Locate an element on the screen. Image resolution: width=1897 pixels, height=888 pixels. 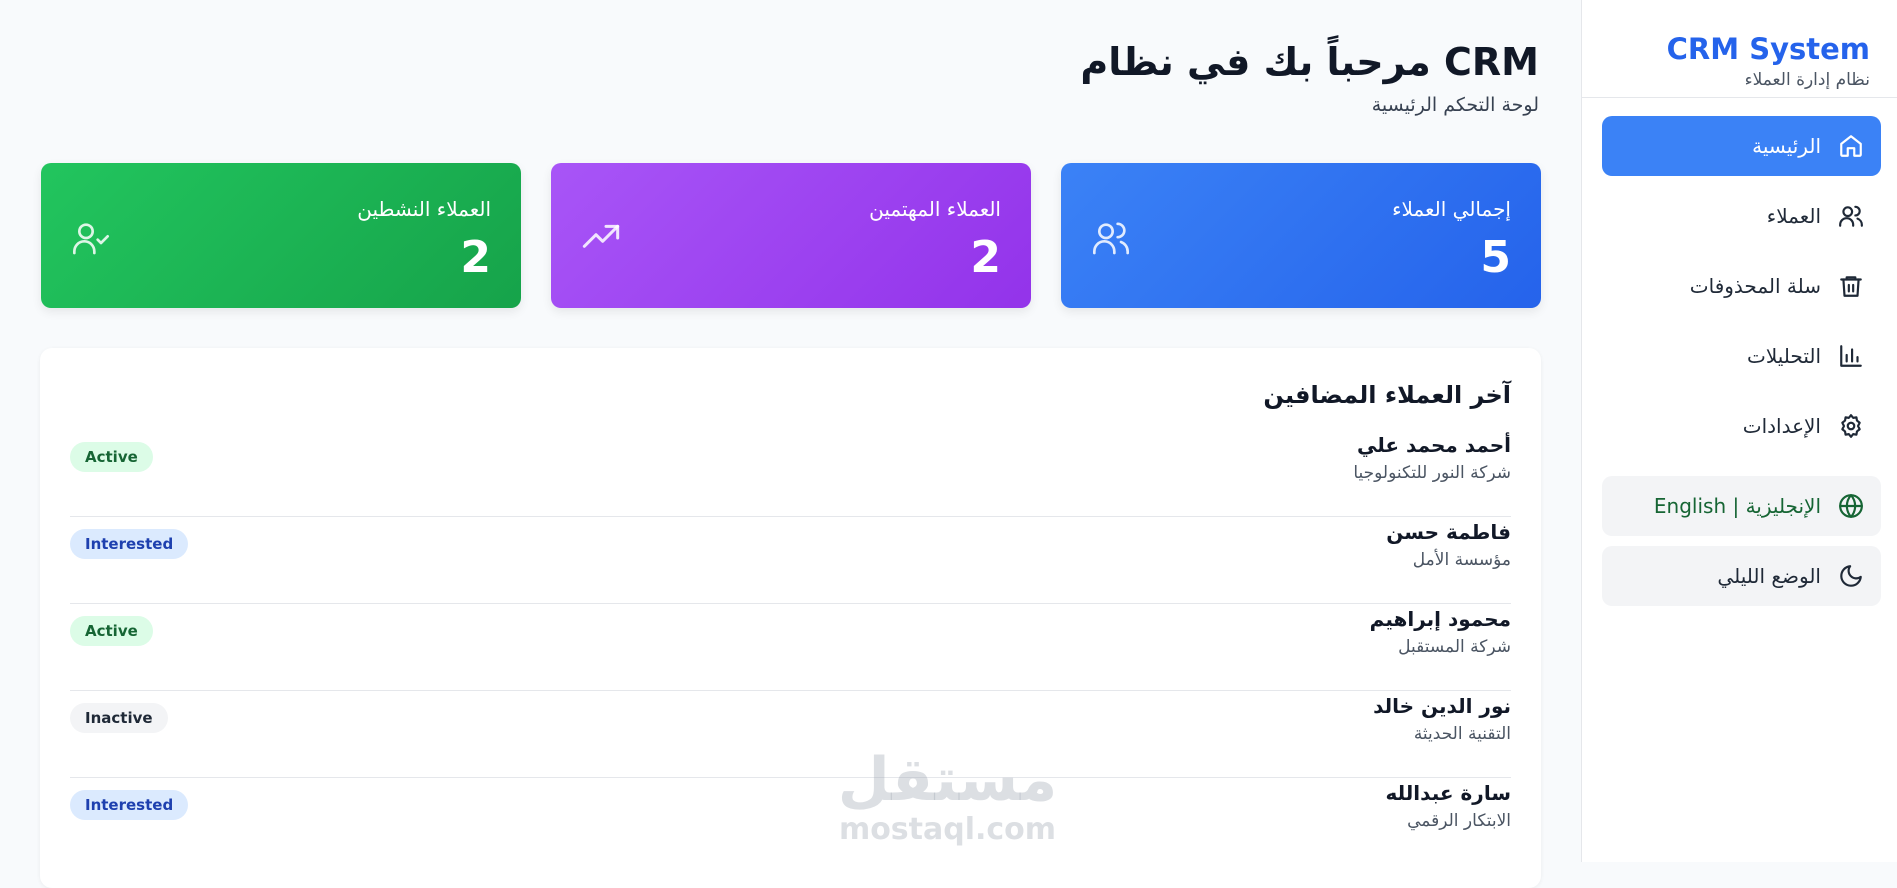
customer-company: مؤسسة الأمل is located at coordinates (1461, 560).